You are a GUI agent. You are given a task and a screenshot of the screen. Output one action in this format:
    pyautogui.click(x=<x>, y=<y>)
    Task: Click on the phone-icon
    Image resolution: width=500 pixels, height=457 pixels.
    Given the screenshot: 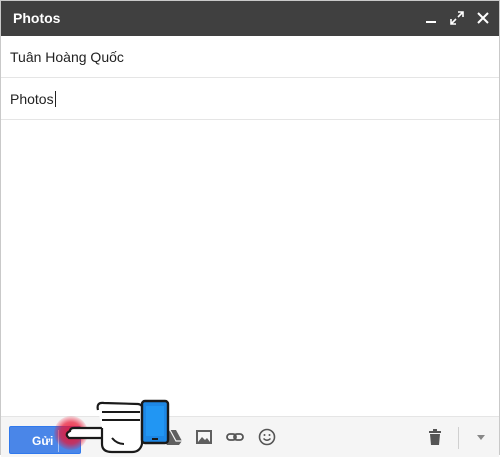 What is the action you would take?
    pyautogui.click(x=155, y=422)
    